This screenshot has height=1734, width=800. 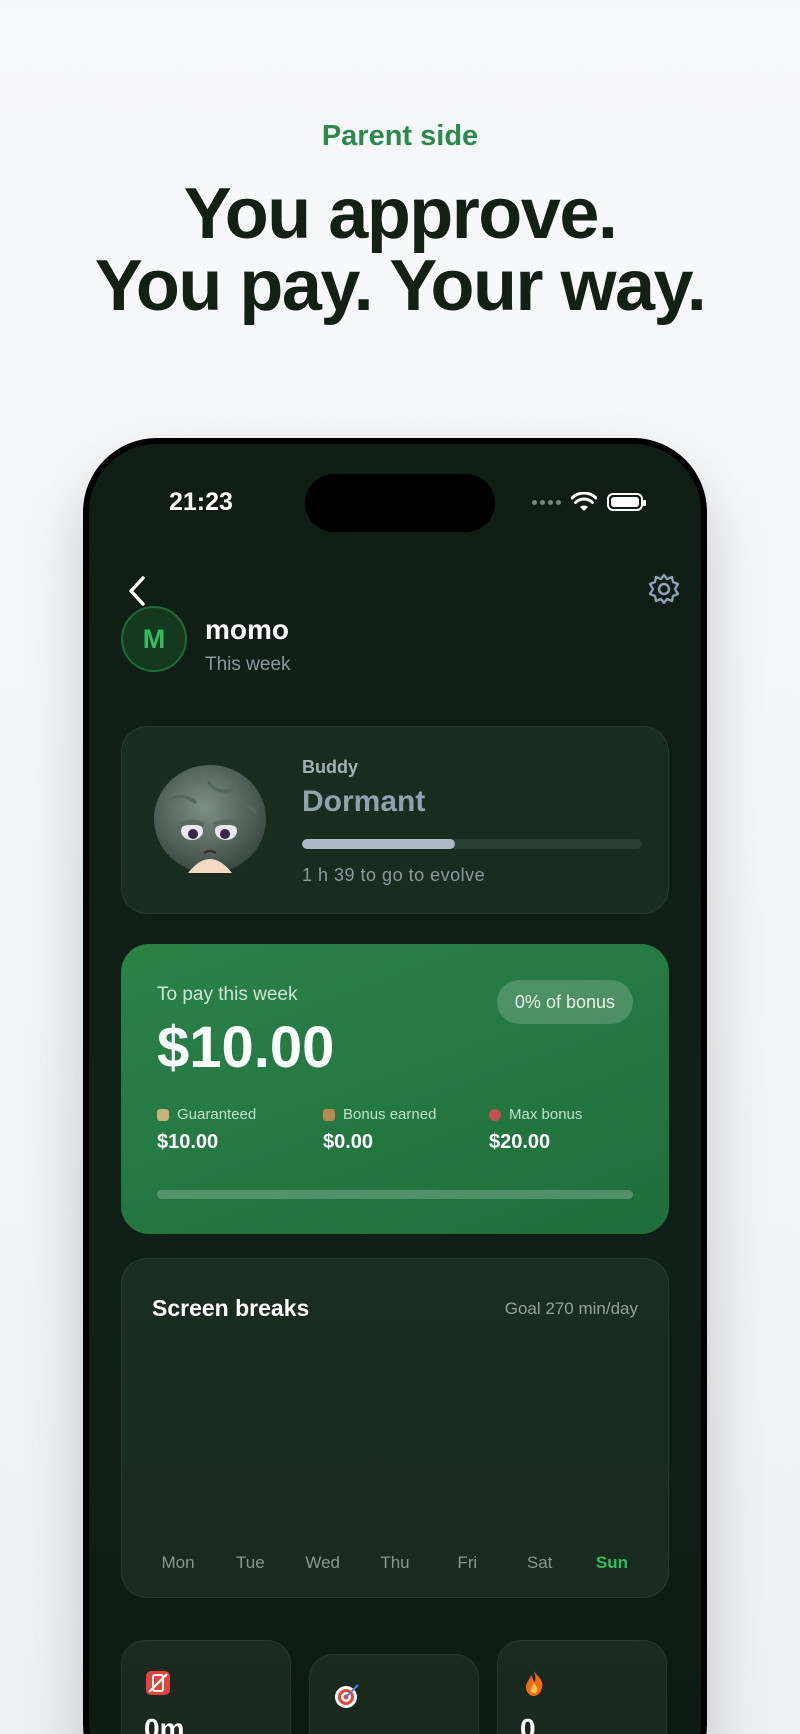 What do you see at coordinates (395, 1194) in the screenshot?
I see `bonus-progress-bar` at bounding box center [395, 1194].